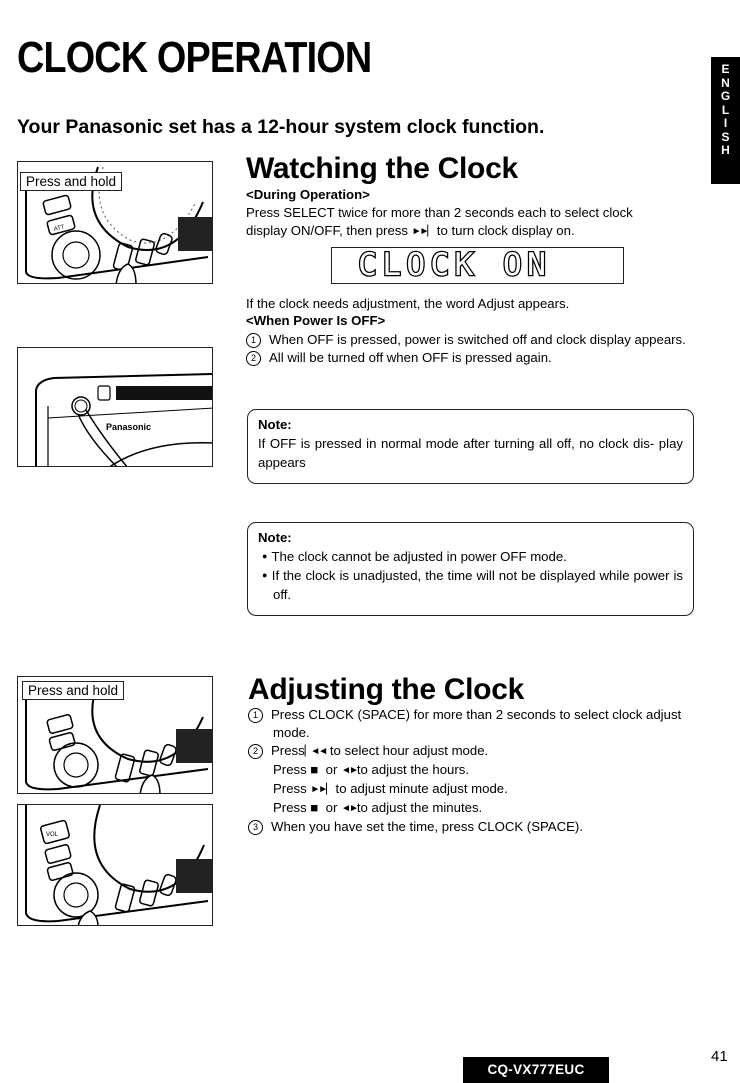 Image resolution: width=740 pixels, height=1083 pixels. Describe the element at coordinates (725, 82) in the screenshot. I see `language-letter: N` at that location.